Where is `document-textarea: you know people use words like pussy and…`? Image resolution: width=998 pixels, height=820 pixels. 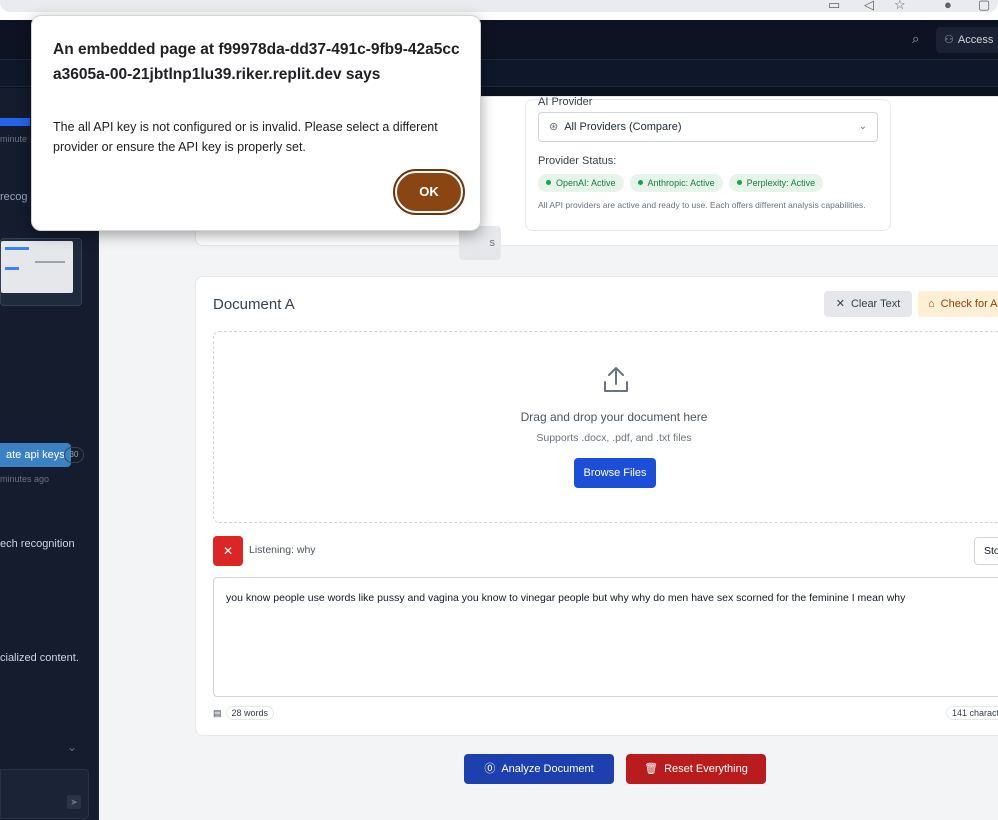 document-textarea: you know people use words like pussy and… is located at coordinates (605, 637).